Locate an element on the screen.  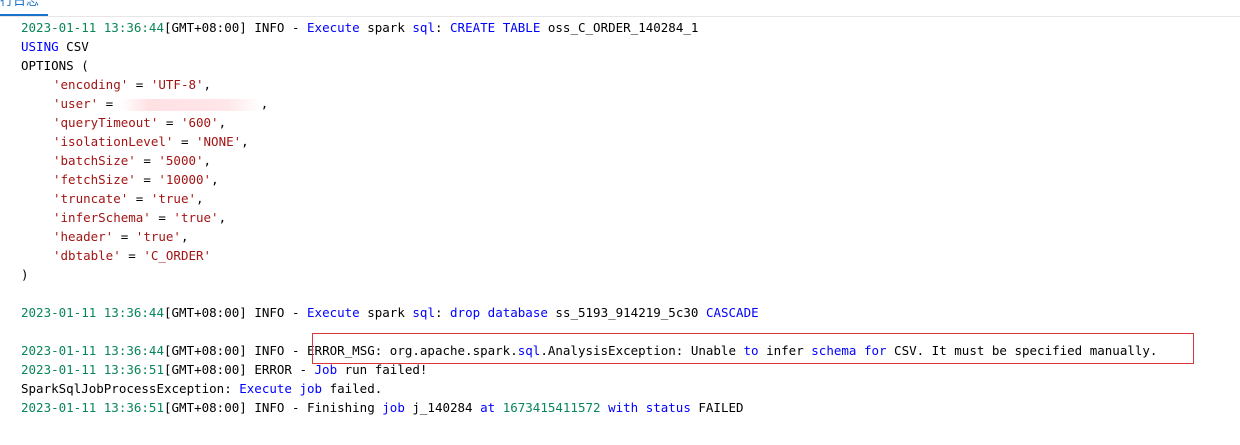
log-text: status is located at coordinates (668, 407).